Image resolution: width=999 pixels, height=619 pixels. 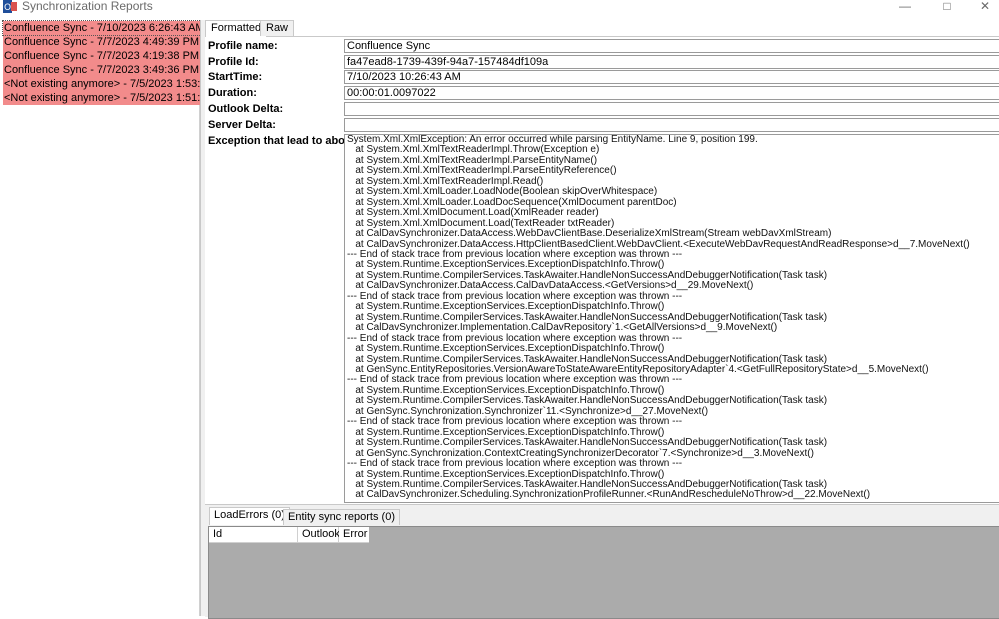 What do you see at coordinates (253, 534) in the screenshot?
I see `column-header-id: Id` at bounding box center [253, 534].